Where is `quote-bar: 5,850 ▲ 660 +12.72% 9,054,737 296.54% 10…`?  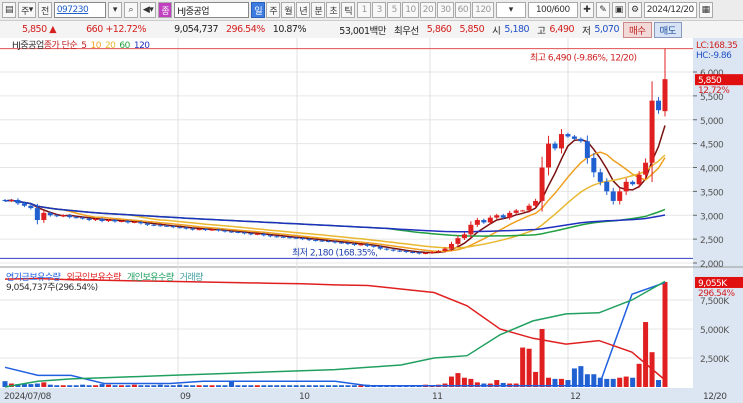
quote-bar: 5,850 ▲ 660 +12.72% 9,054,737 296.54% 10… is located at coordinates (371, 29).